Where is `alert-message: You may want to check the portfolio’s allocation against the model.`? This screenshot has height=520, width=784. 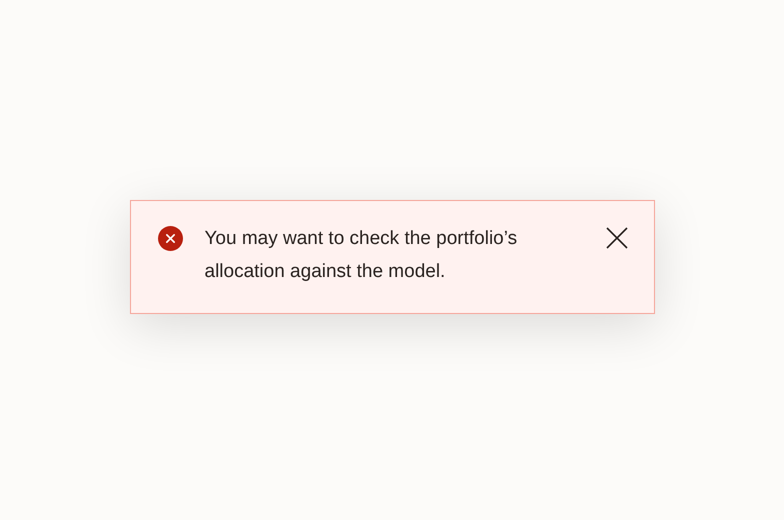
alert-message: You may want to check the portfolio’s allocation against the model. is located at coordinates (361, 255).